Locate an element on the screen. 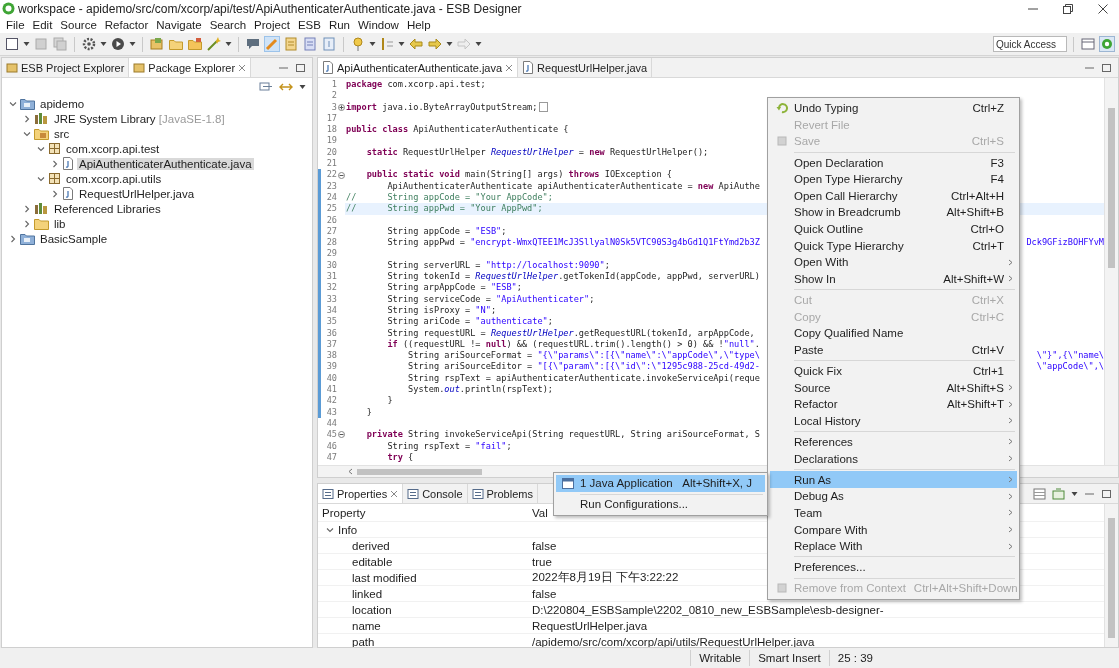  code-line: // String appCode = "Your AppCode"; is located at coordinates (449, 197).